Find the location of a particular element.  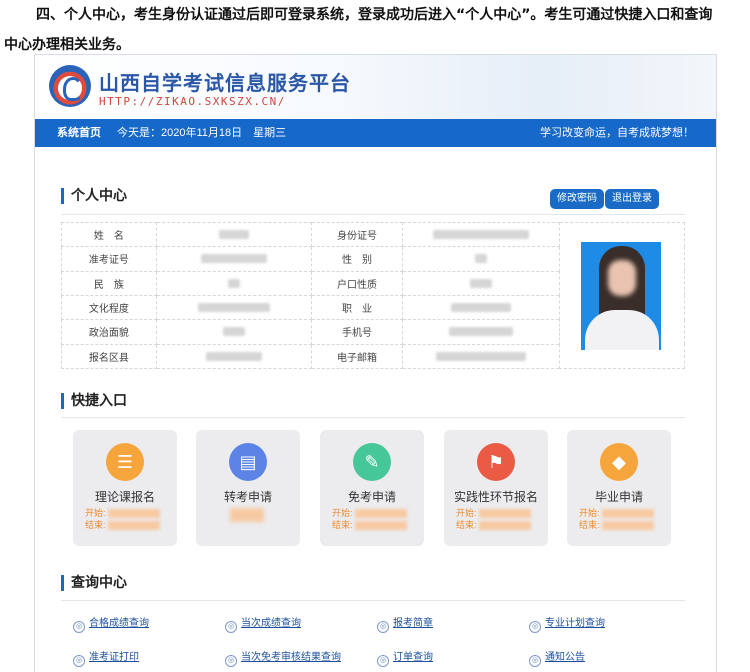

quick-card-transfer-application: ▤ 转考申请 is located at coordinates (248, 488).